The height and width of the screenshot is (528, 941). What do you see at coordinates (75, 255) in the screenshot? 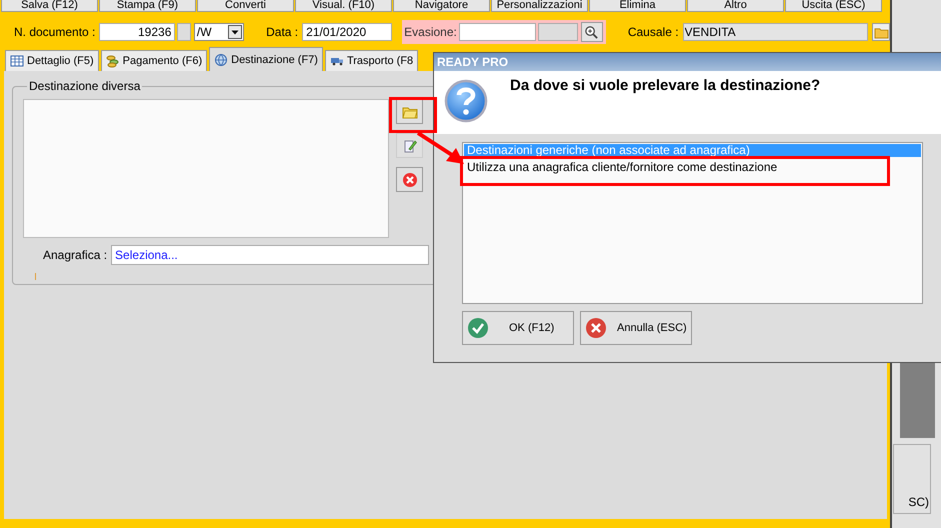
I see `anagrafica-label: Anagrafica :` at bounding box center [75, 255].